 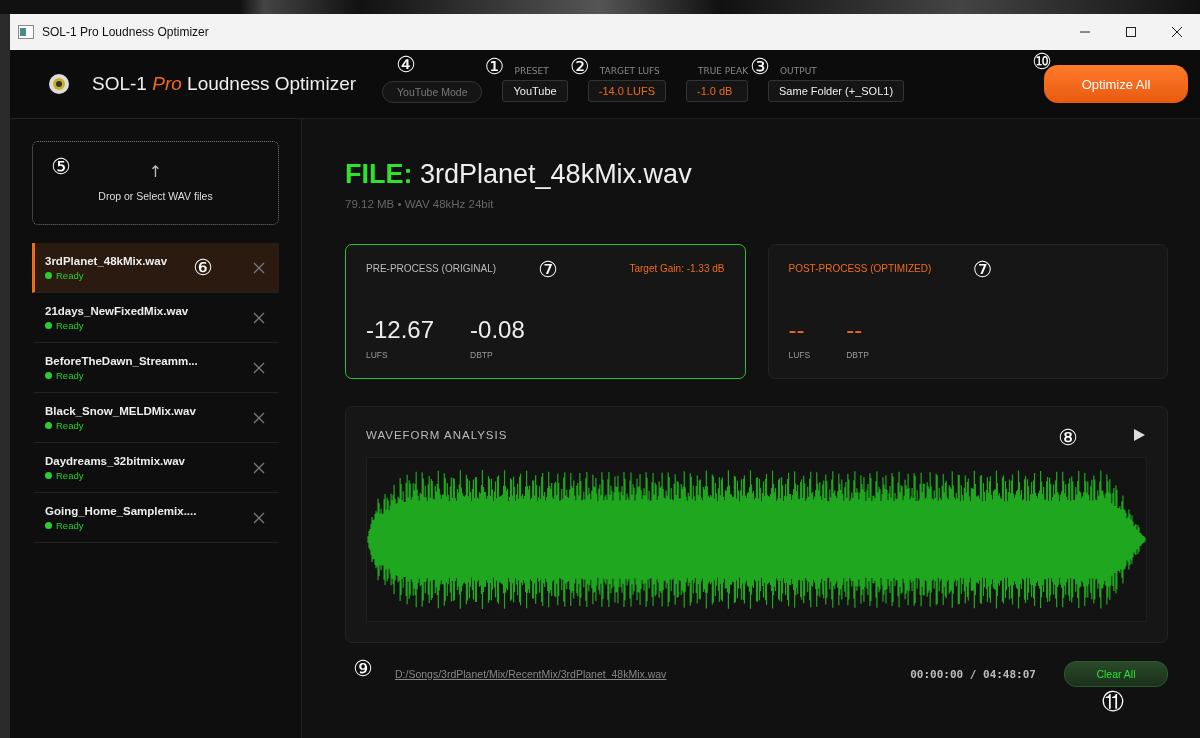 What do you see at coordinates (432, 92) in the screenshot?
I see `mode-button: YouTube Mode` at bounding box center [432, 92].